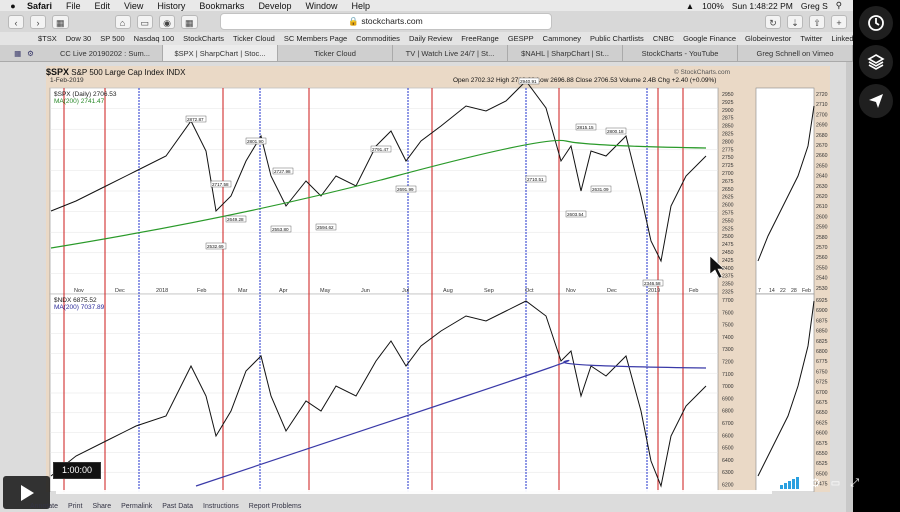  Describe the element at coordinates (795, 53) in the screenshot. I see `tab-vimeo: Greg Schnell on Vimeo` at that location.